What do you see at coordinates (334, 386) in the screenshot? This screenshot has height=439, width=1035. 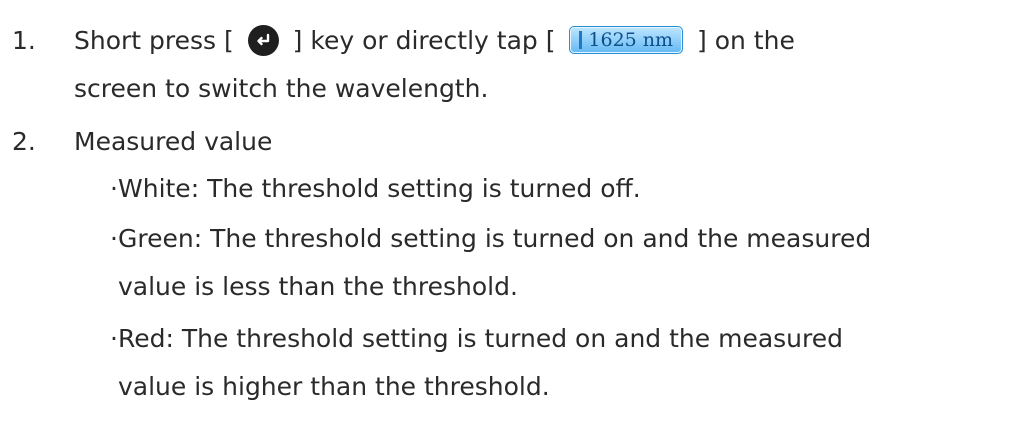 I see `bullet-red-text-2: value is higher than the threshold.` at bounding box center [334, 386].